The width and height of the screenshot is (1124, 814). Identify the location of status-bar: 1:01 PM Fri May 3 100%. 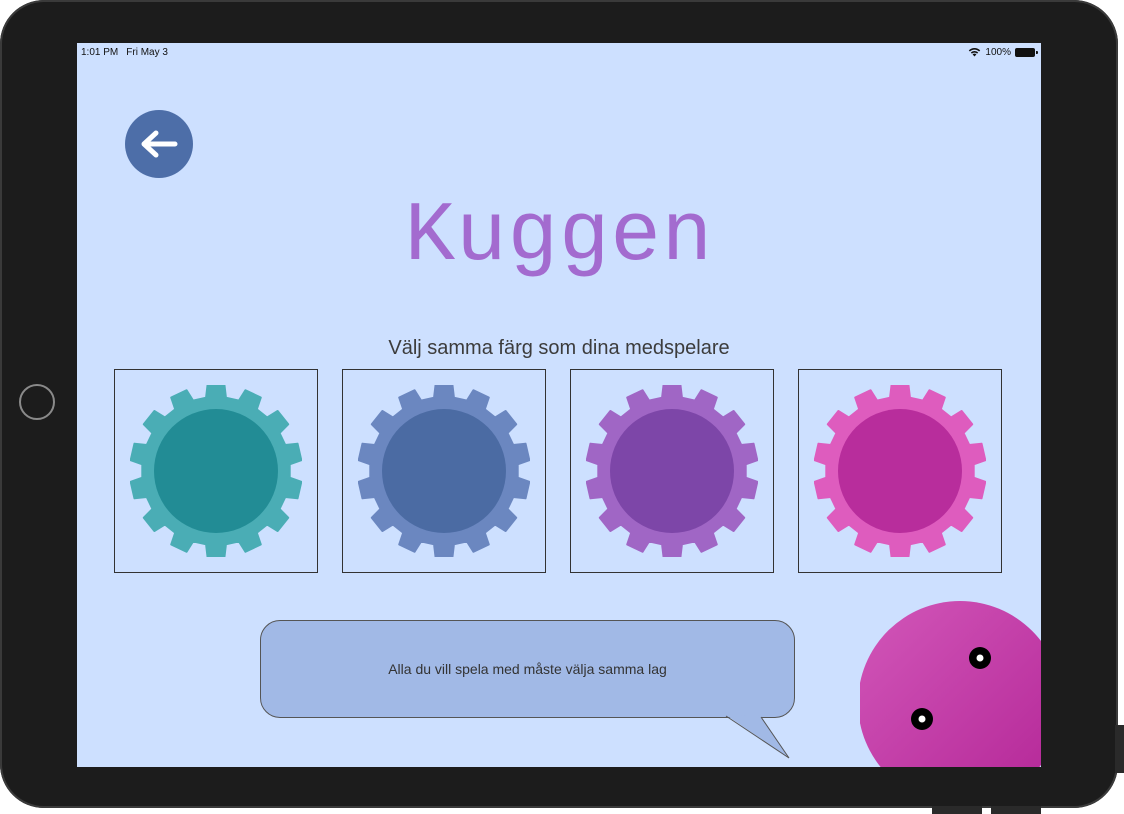
(559, 52).